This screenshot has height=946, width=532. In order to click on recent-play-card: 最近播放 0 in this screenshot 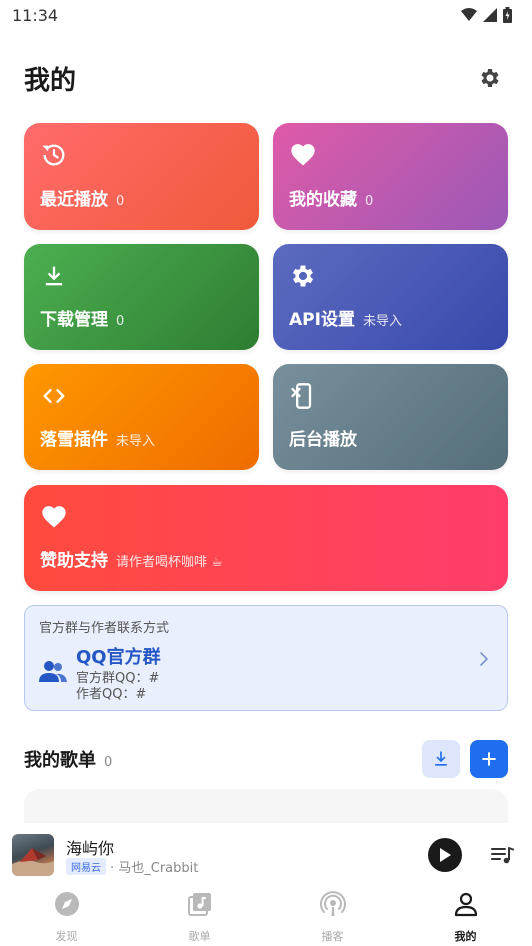, I will do `click(141, 176)`.